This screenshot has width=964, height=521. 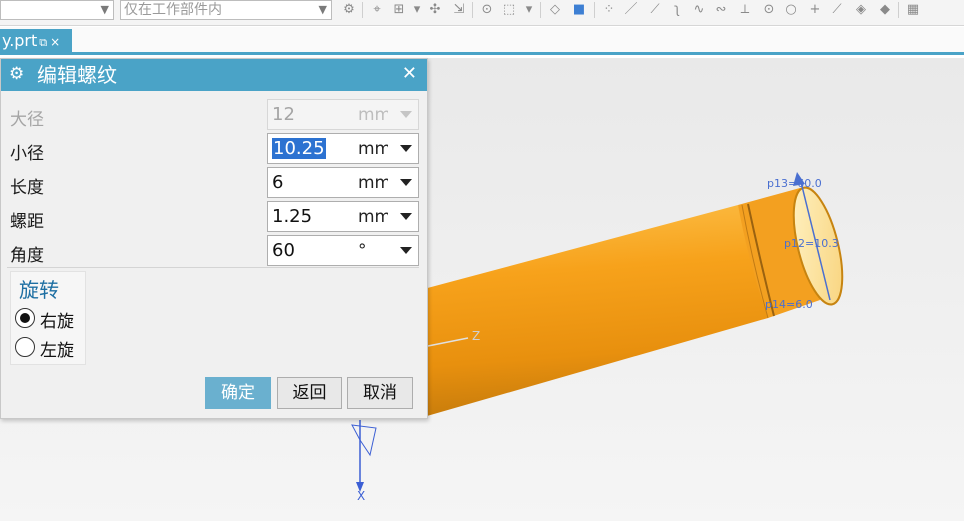 What do you see at coordinates (77, 75) in the screenshot?
I see `dialog-title: 编辑螺纹` at bounding box center [77, 75].